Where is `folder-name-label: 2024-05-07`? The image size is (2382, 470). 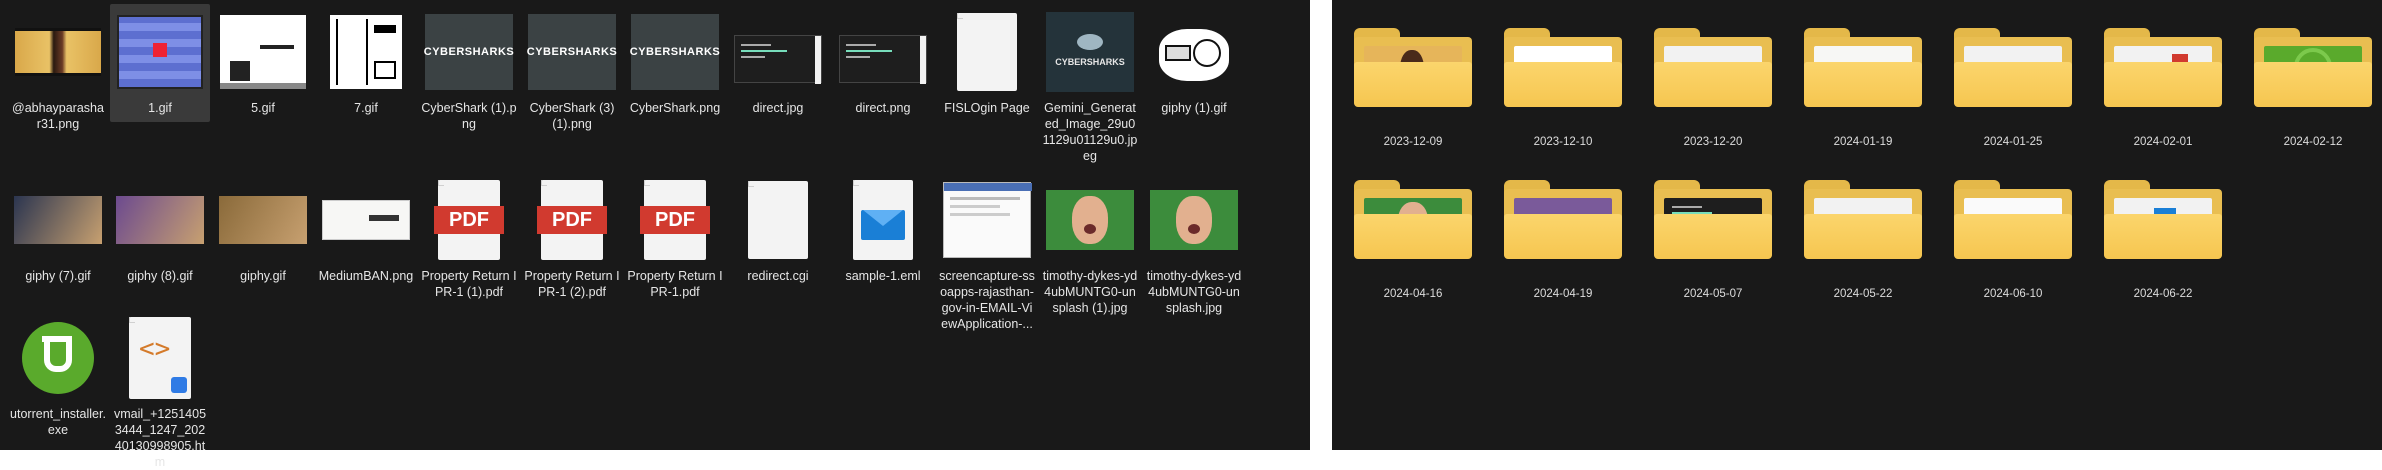
folder-name-label: 2024-05-07 is located at coordinates (1713, 294).